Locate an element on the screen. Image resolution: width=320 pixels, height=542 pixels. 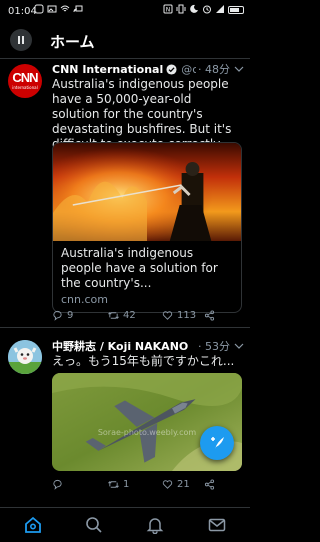
compose-tweet-button is located at coordinates (217, 443).